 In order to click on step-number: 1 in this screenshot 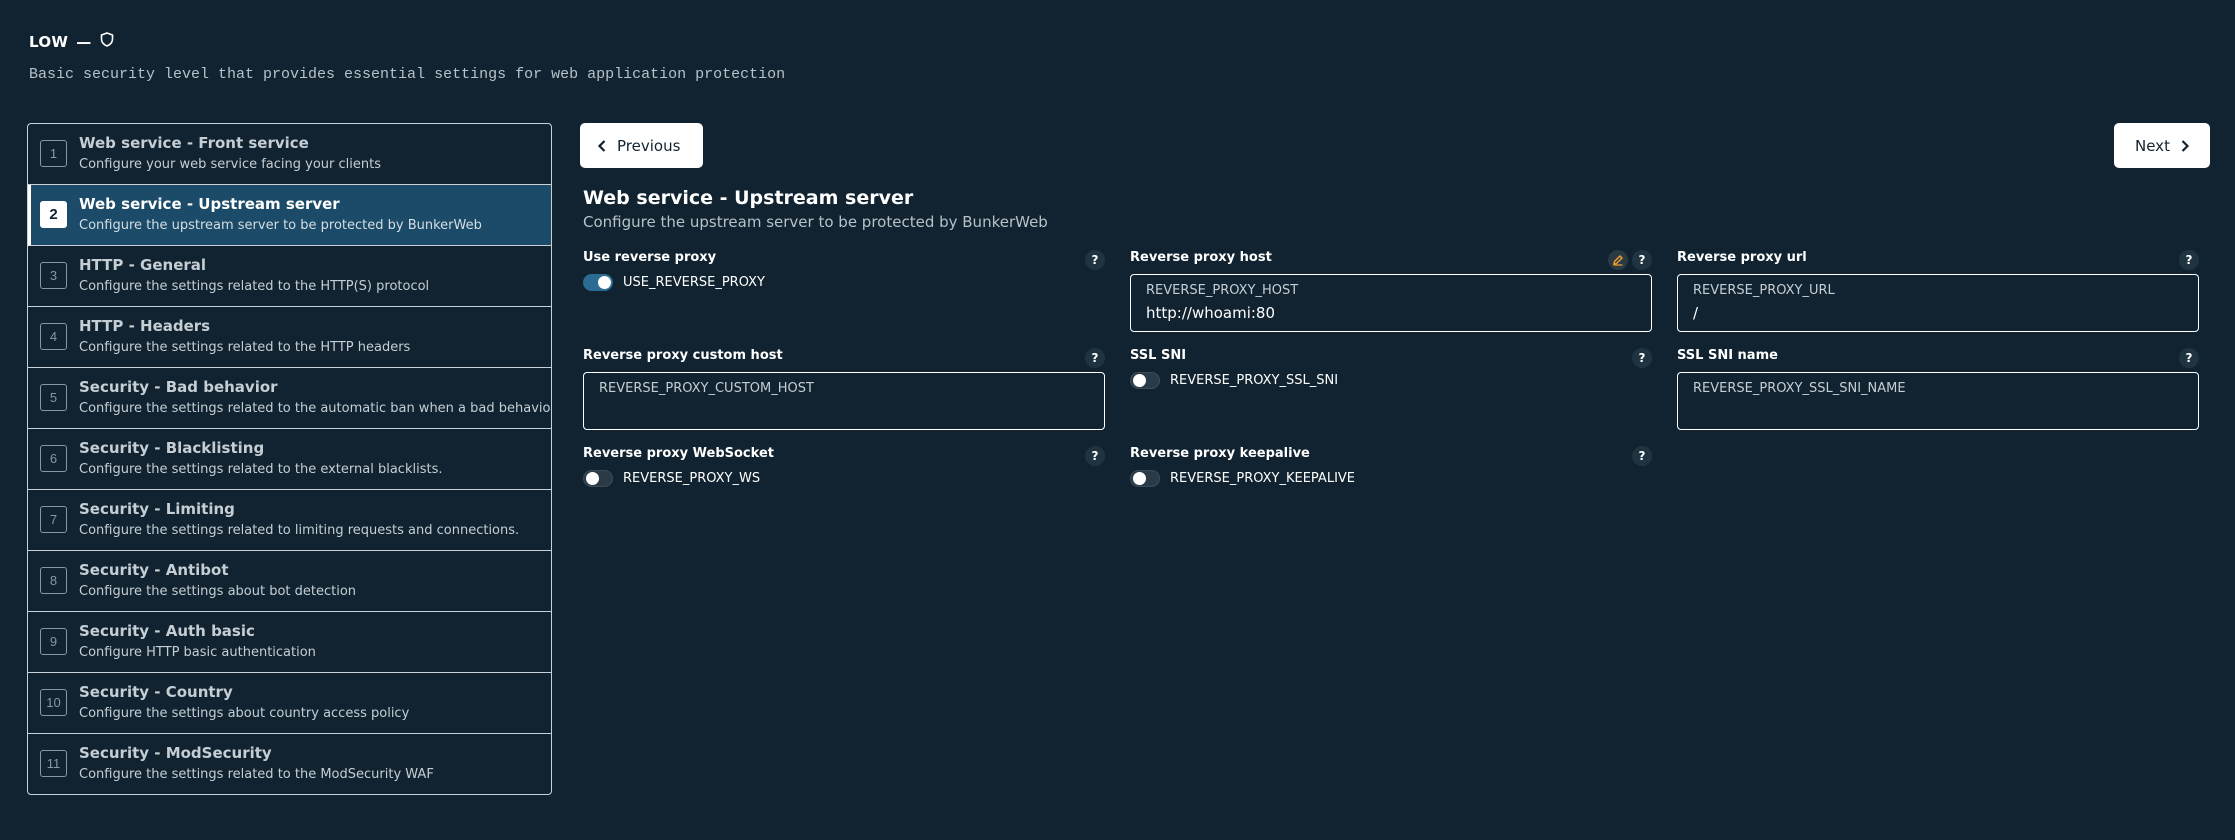, I will do `click(53, 153)`.